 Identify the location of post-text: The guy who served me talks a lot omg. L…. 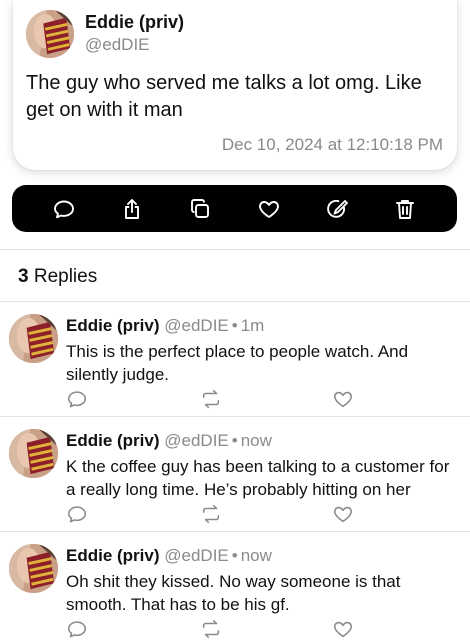
(224, 96).